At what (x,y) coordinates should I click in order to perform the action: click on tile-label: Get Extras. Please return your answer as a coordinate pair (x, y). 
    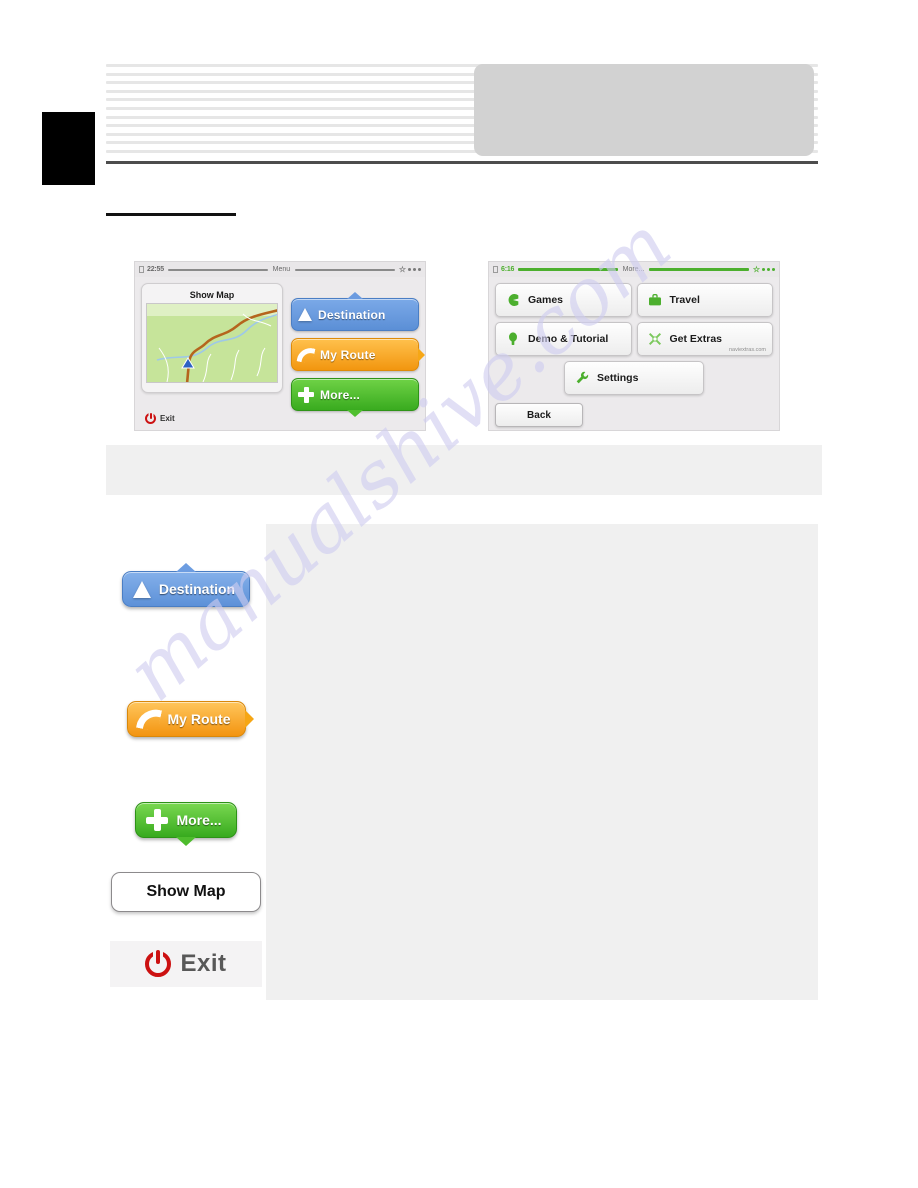
    Looking at the image, I should click on (696, 339).